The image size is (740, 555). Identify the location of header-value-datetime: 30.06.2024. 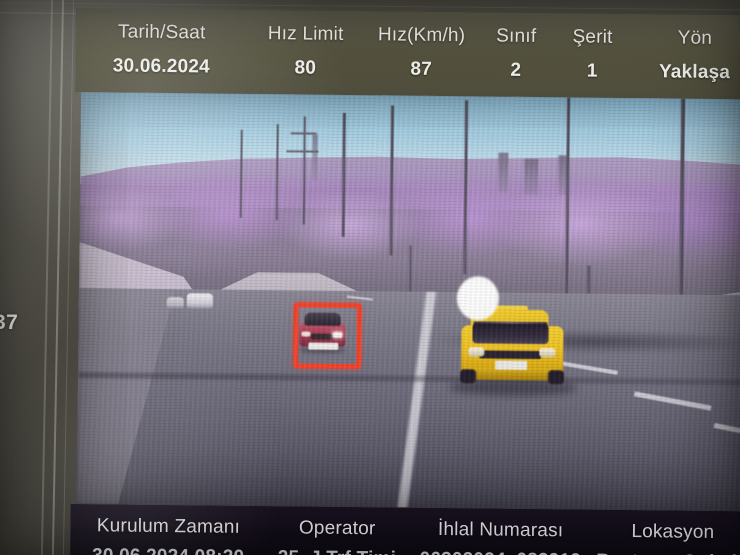
(161, 66).